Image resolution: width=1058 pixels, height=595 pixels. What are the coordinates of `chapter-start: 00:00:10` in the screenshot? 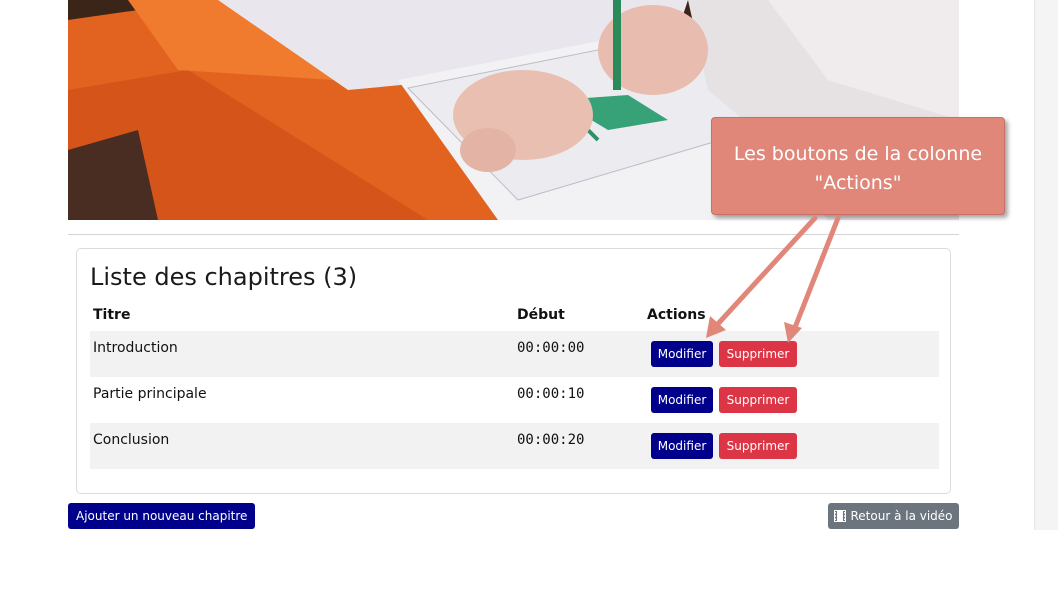 It's located at (551, 394).